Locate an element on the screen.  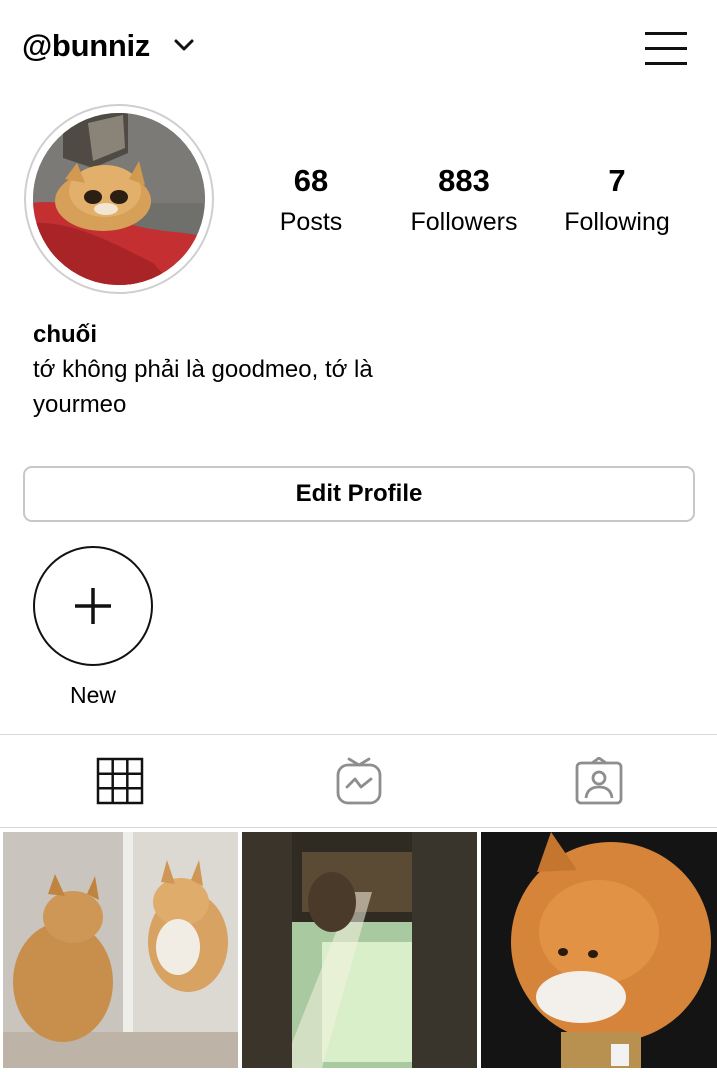
tab-grid is located at coordinates (119, 781).